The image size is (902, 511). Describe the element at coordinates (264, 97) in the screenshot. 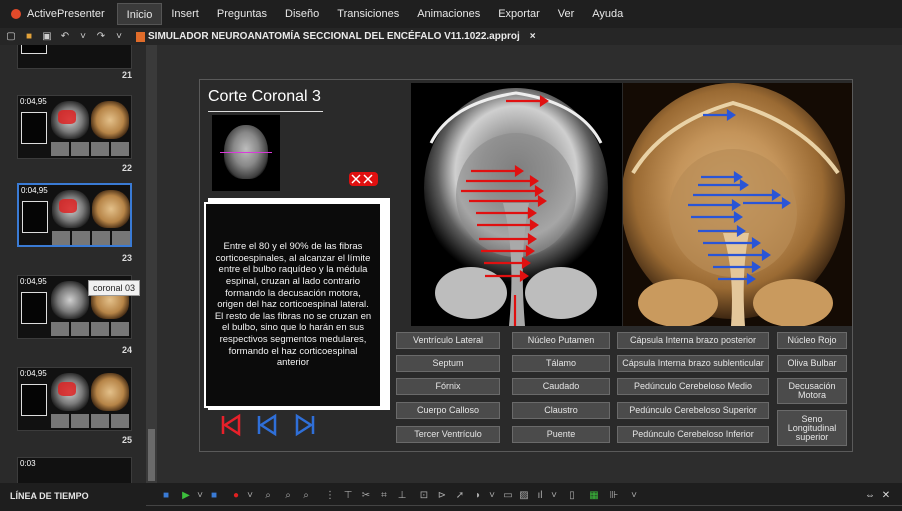

I see `slide-title: Corte Coronal 3` at that location.